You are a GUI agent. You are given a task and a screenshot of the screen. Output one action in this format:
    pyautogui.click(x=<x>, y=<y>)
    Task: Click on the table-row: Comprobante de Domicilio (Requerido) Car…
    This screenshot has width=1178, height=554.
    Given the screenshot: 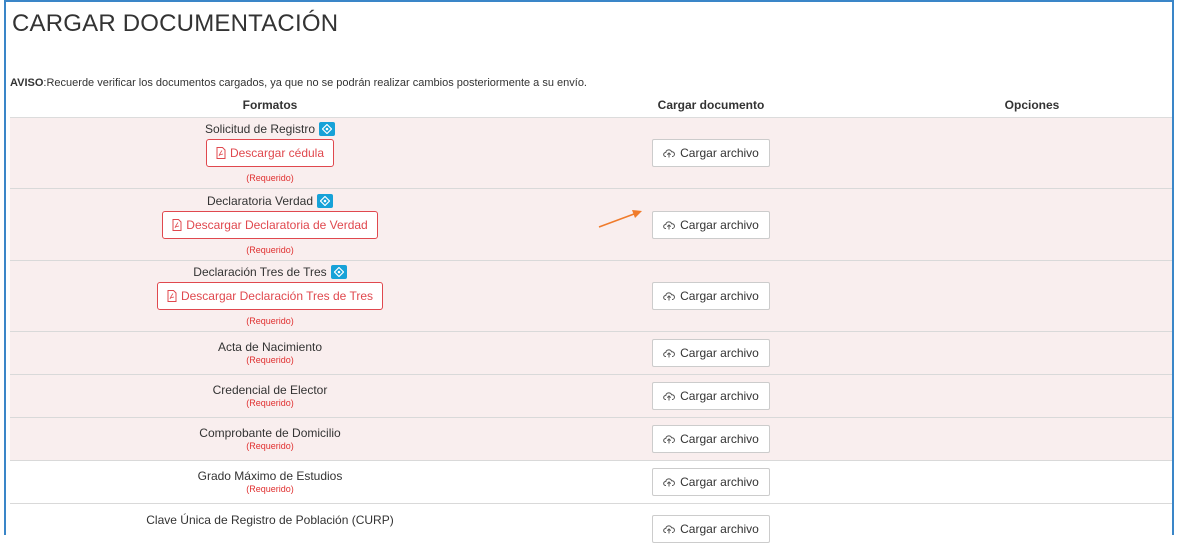 What is the action you would take?
    pyautogui.click(x=591, y=439)
    